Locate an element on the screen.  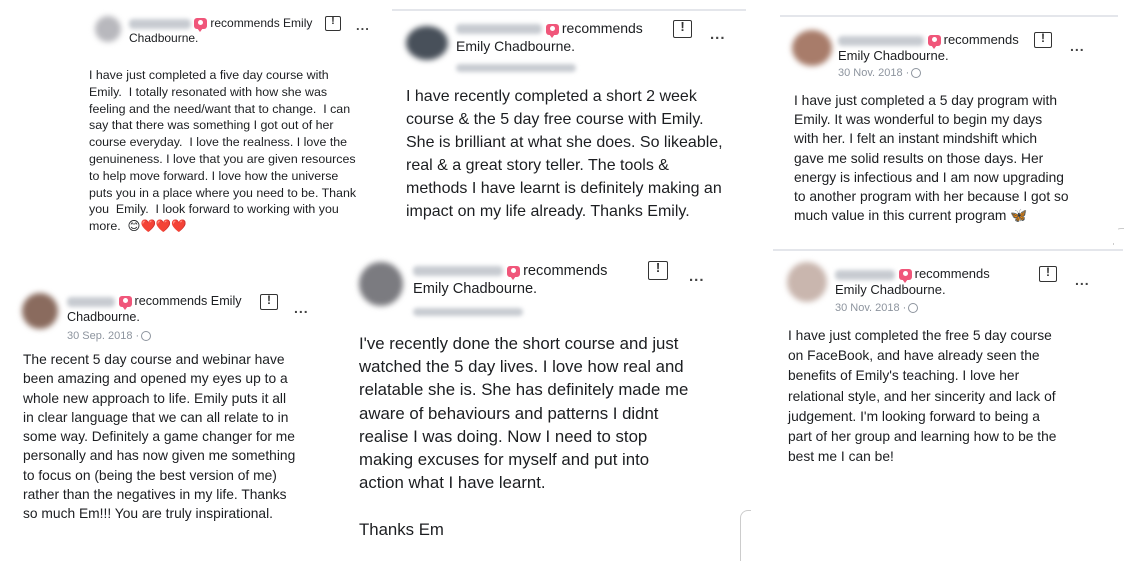
post-date: 30 Sep. 2018 · is located at coordinates (109, 336).